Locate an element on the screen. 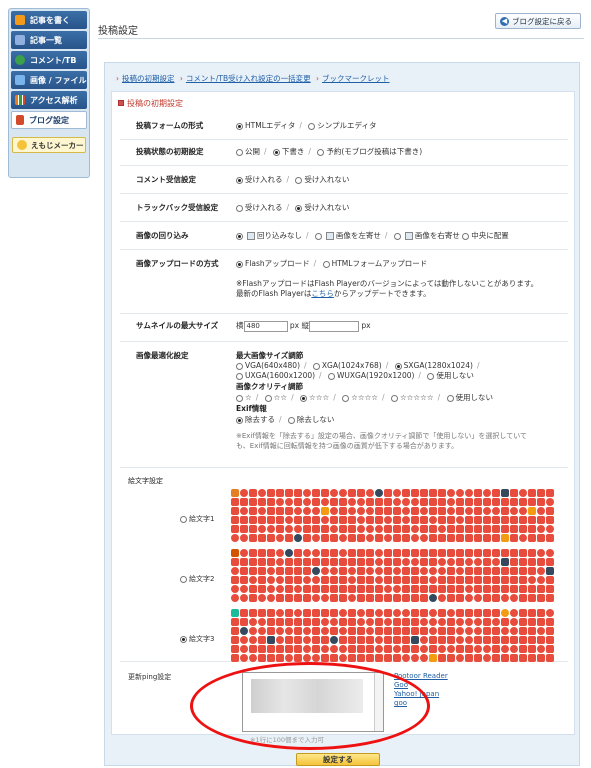 The image size is (591, 768). flash-player-link: こちら is located at coordinates (322, 293).